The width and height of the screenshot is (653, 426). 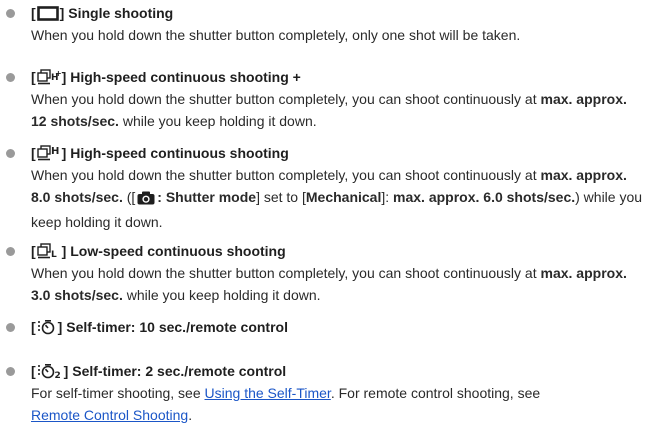 What do you see at coordinates (179, 371) in the screenshot?
I see `item-title-text: Self-timer: 2 sec./remote control` at bounding box center [179, 371].